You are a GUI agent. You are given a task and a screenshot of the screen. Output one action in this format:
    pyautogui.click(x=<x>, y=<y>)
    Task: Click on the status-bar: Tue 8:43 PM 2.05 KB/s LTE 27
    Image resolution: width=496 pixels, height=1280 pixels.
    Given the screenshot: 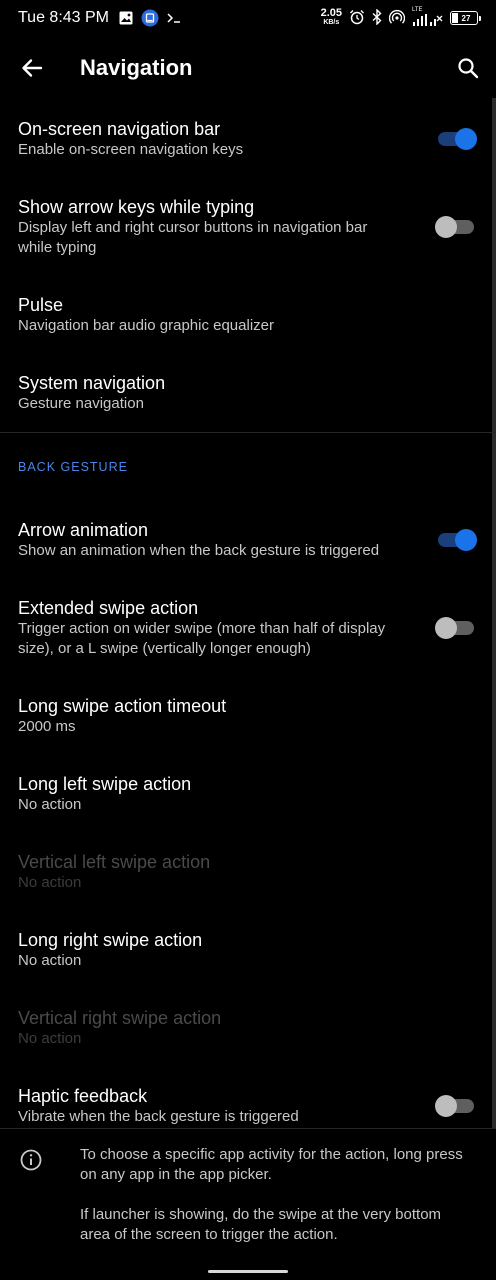 What is the action you would take?
    pyautogui.click(x=248, y=18)
    